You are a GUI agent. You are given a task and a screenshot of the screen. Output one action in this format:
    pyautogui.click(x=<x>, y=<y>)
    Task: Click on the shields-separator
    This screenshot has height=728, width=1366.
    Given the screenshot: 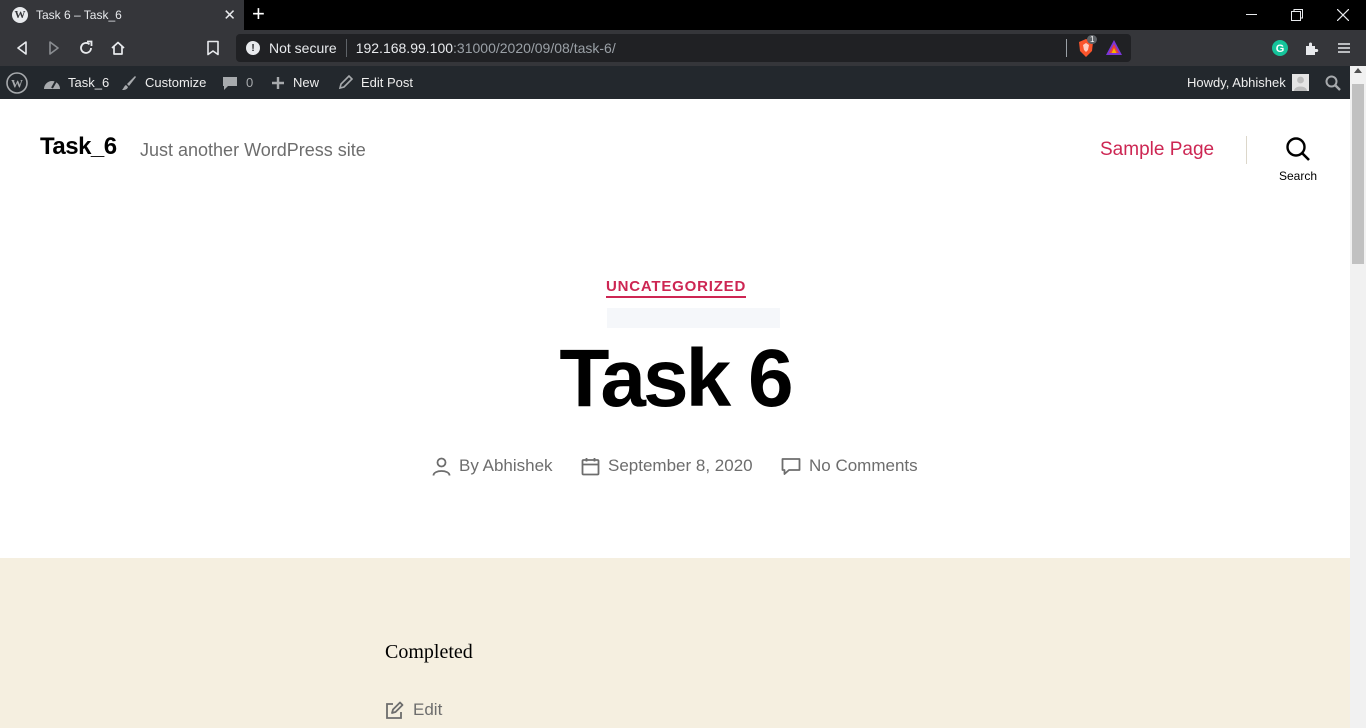 What is the action you would take?
    pyautogui.click(x=1066, y=48)
    